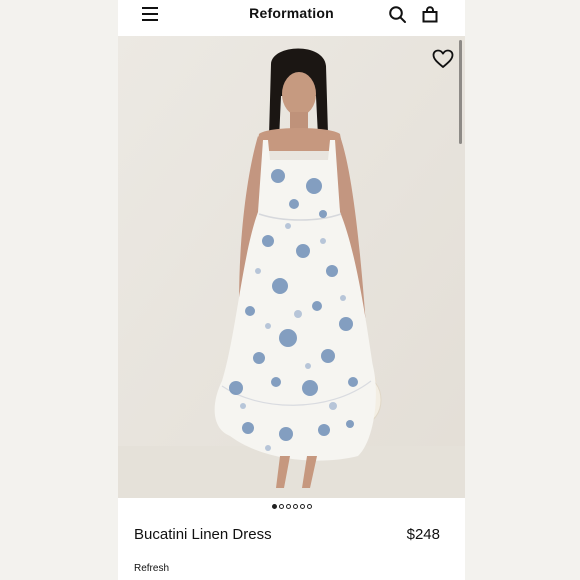  Describe the element at coordinates (152, 568) in the screenshot. I see `collection-name: Refresh` at that location.